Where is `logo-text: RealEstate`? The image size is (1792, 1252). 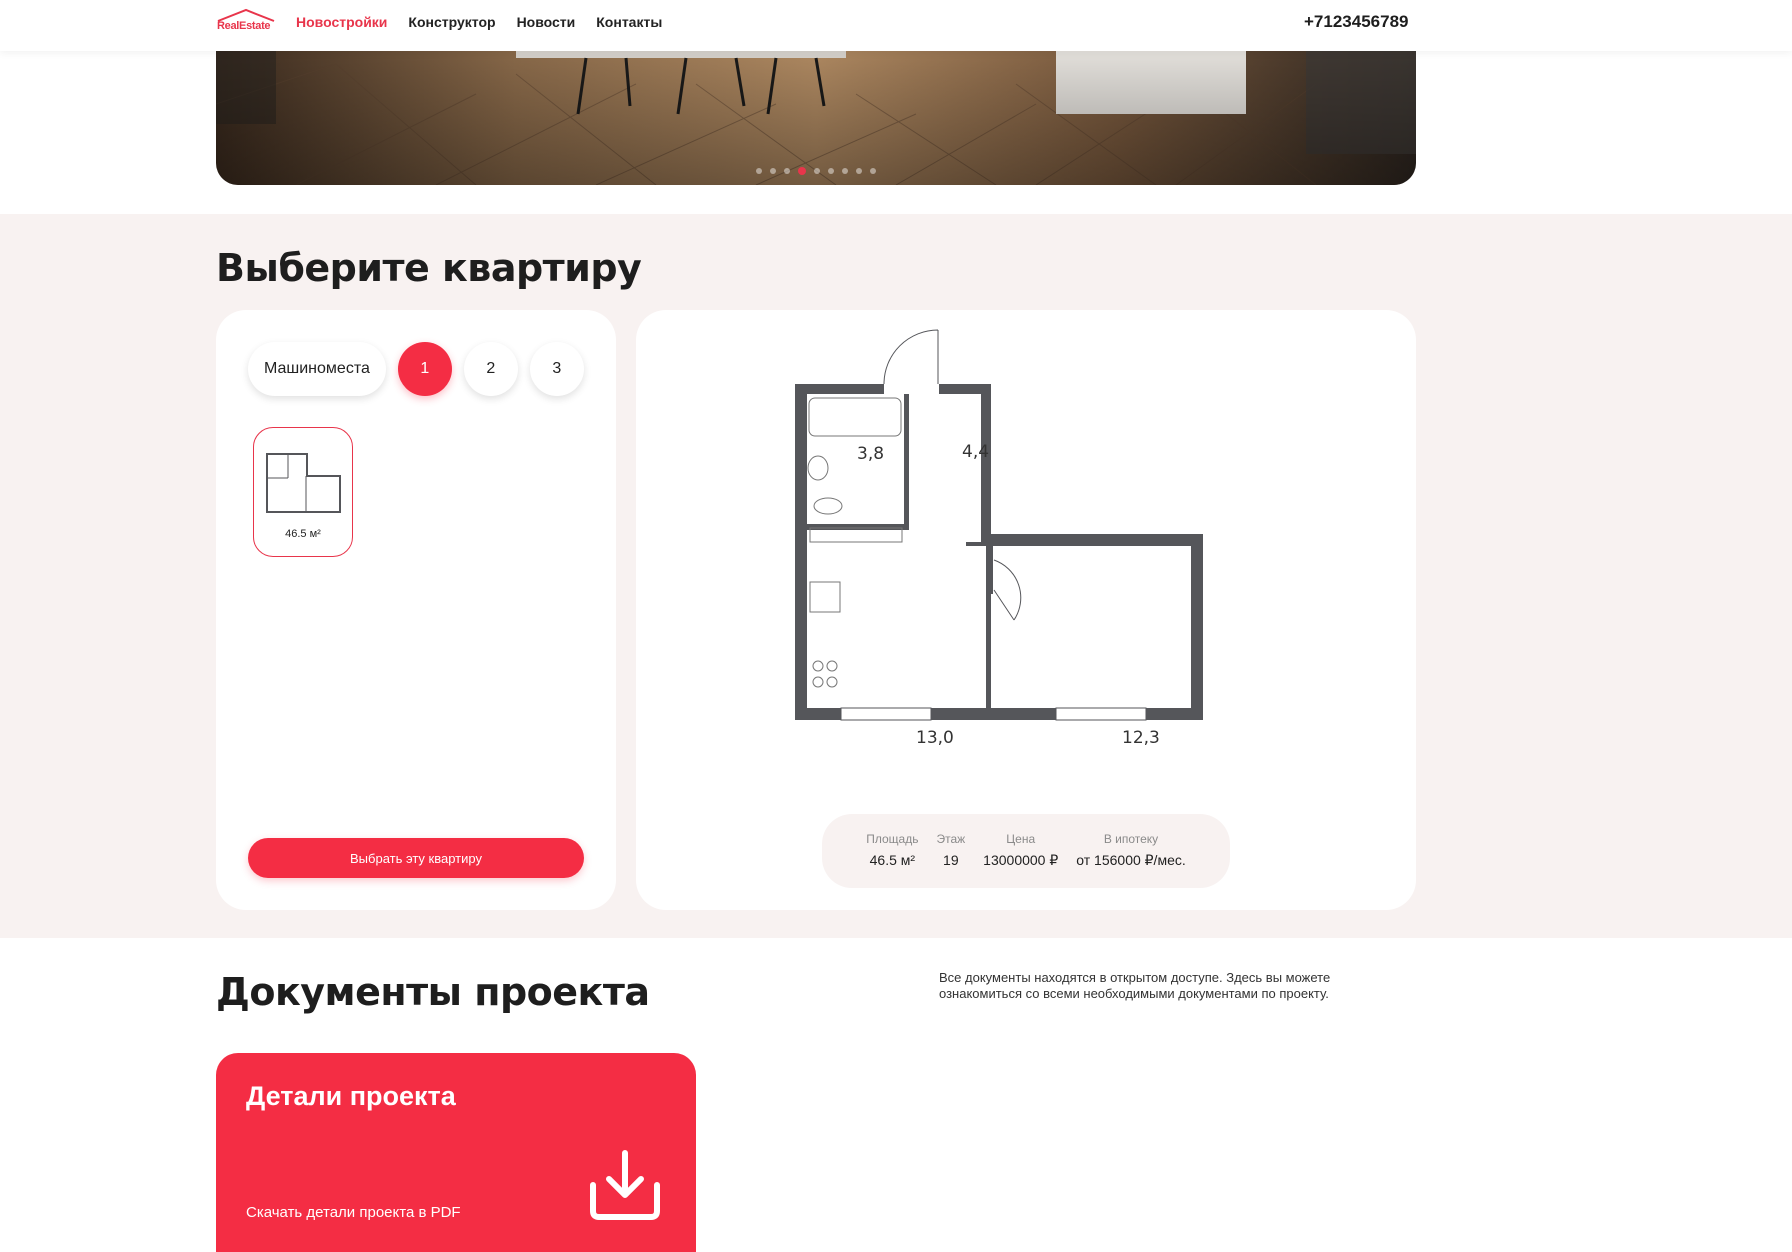 logo-text: RealEstate is located at coordinates (244, 26).